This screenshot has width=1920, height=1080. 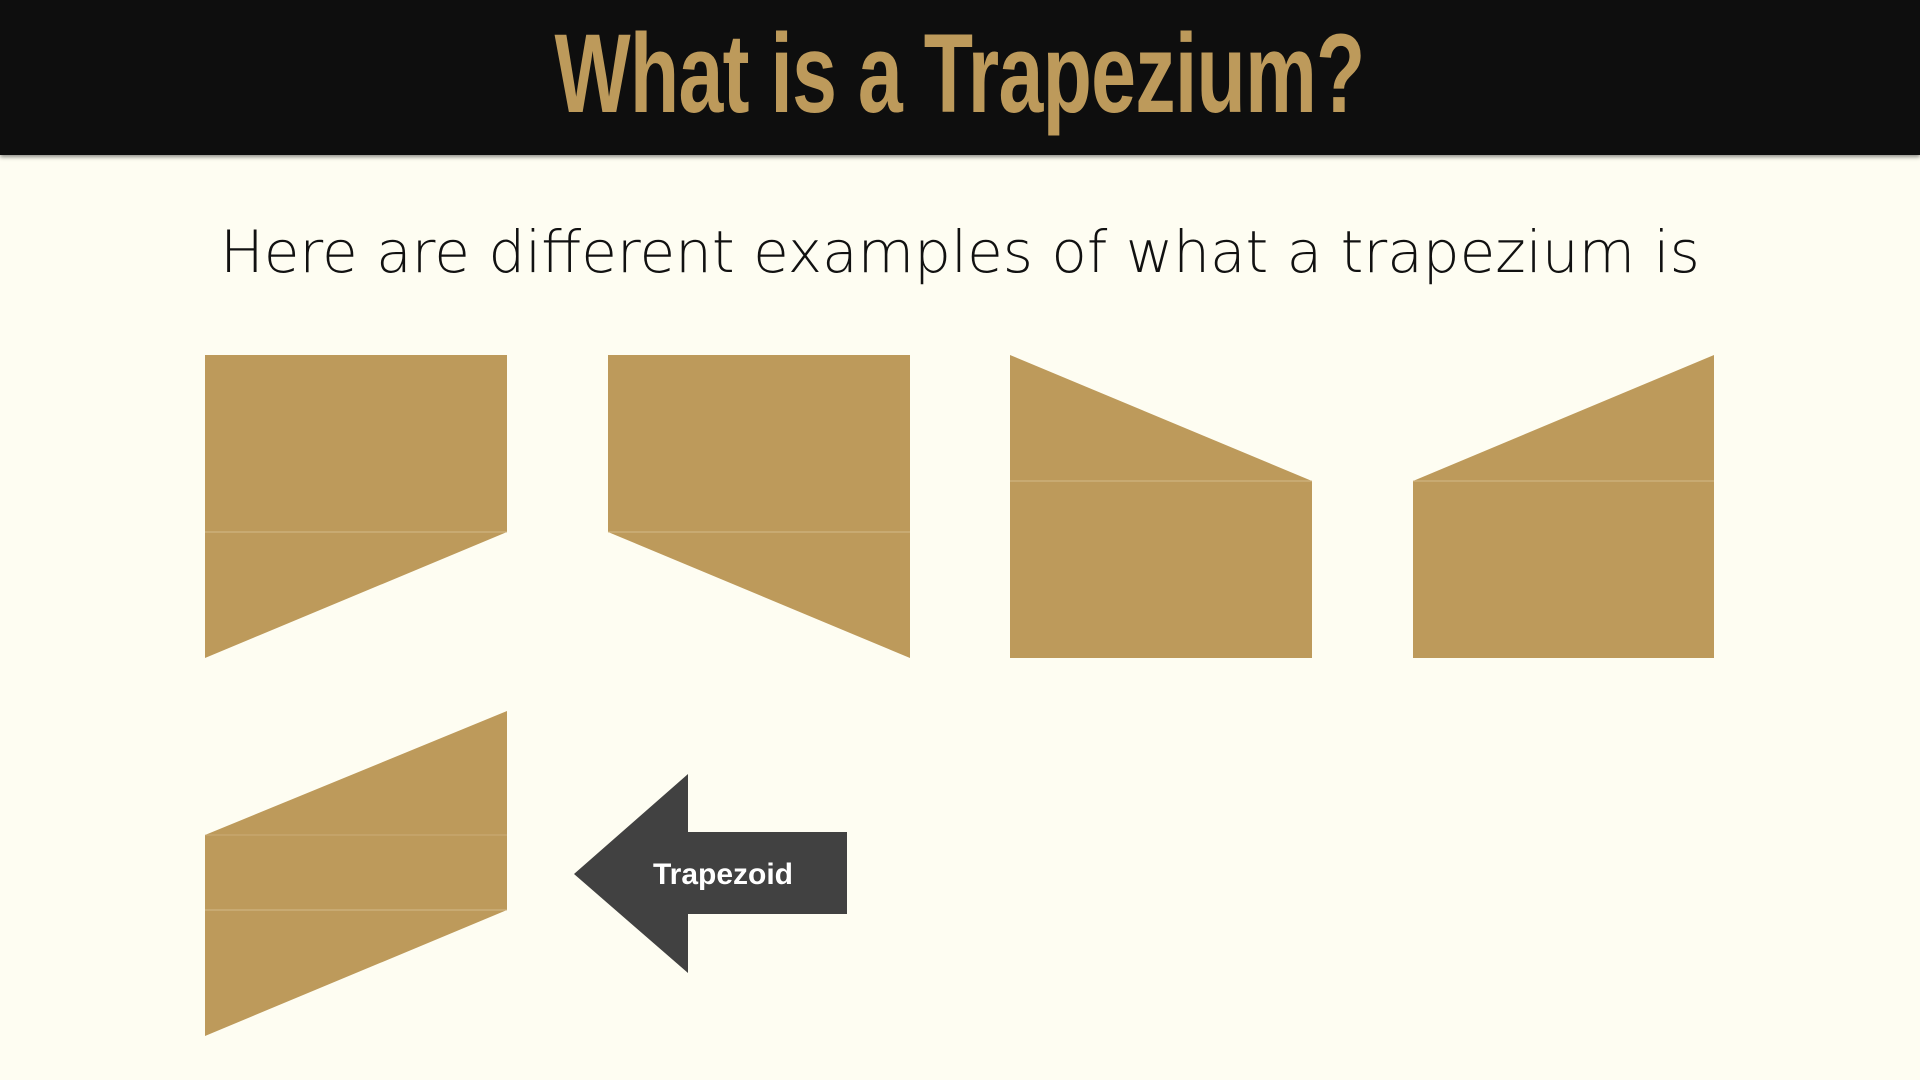 I want to click on trapezium-4-triangle, so click(x=1563, y=418).